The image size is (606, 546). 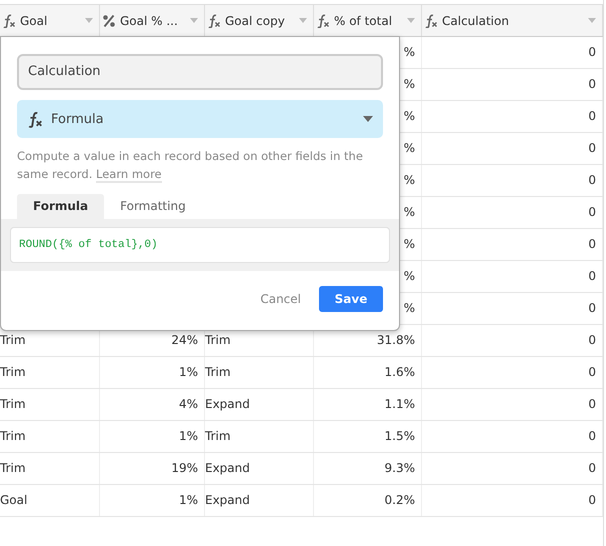 What do you see at coordinates (399, 436) in the screenshot?
I see `table-cell: 1.5%` at bounding box center [399, 436].